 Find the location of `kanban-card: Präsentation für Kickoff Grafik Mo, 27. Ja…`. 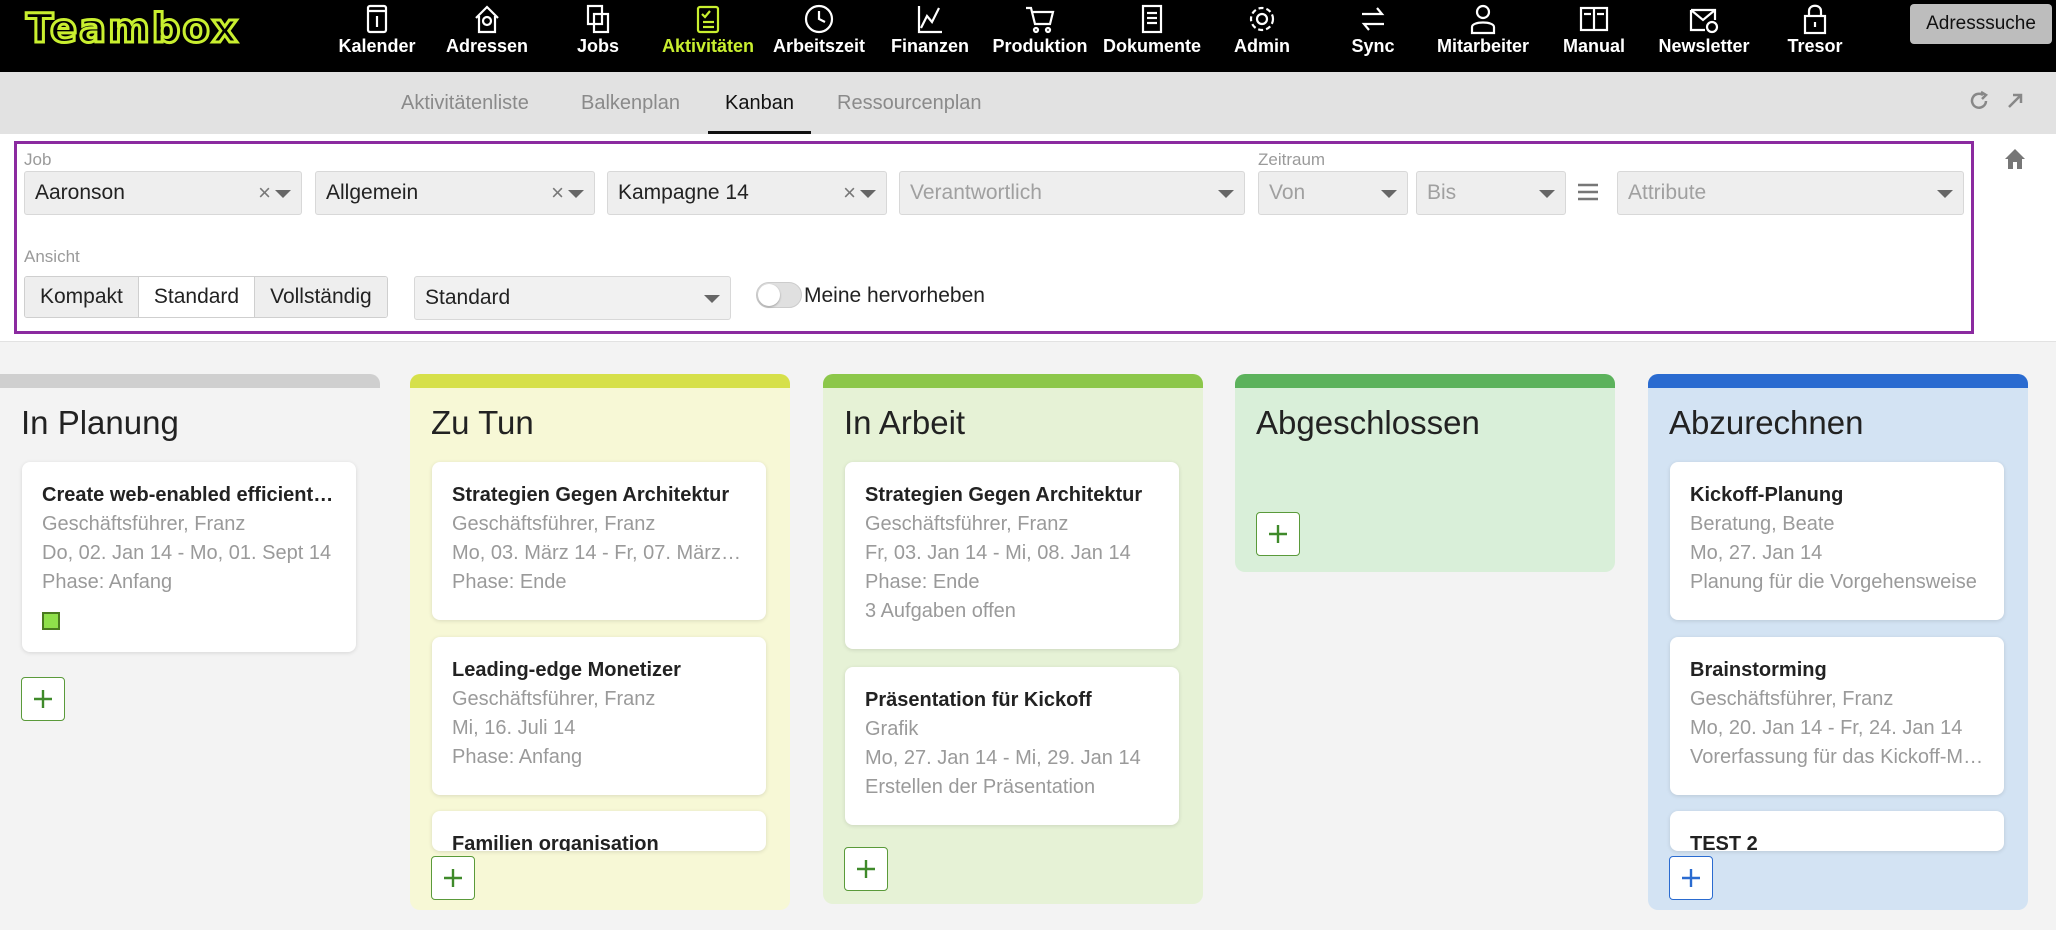

kanban-card: Präsentation für Kickoff Grafik Mo, 27. Ja… is located at coordinates (1012, 746).